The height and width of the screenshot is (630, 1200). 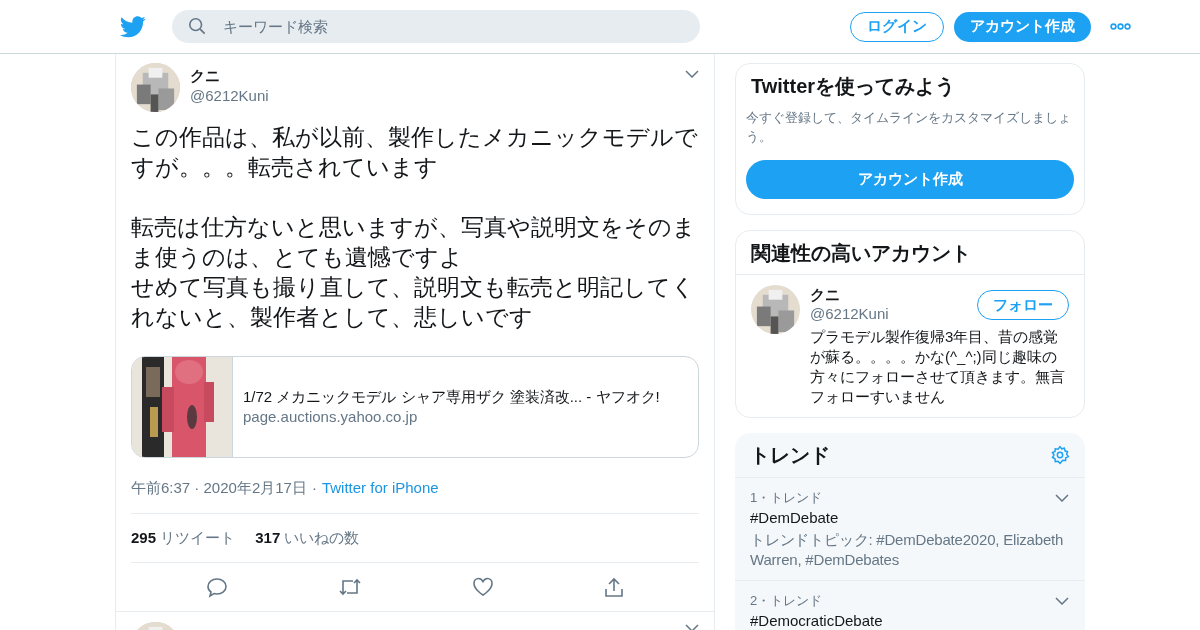 I want to click on tweet-text: 転売は仕方ないと思いますが、写真や説明文をそのまま使うのは、とても遺憾ですよ, so click(x=414, y=242).